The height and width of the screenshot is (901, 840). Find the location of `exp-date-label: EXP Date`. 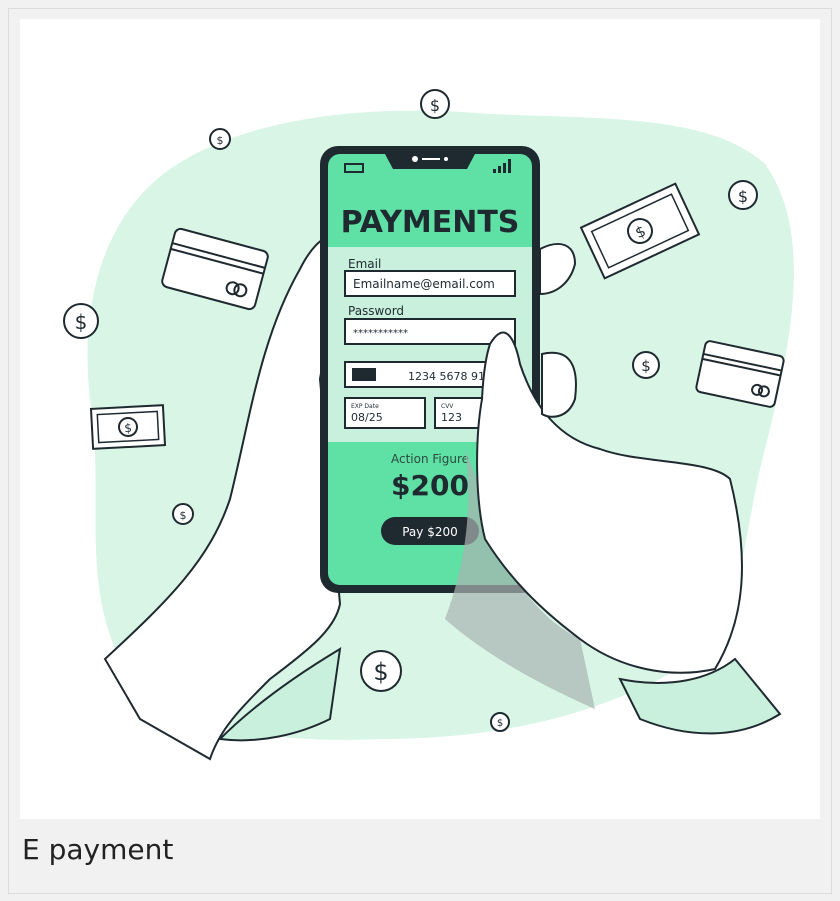

exp-date-label: EXP Date is located at coordinates (365, 406).